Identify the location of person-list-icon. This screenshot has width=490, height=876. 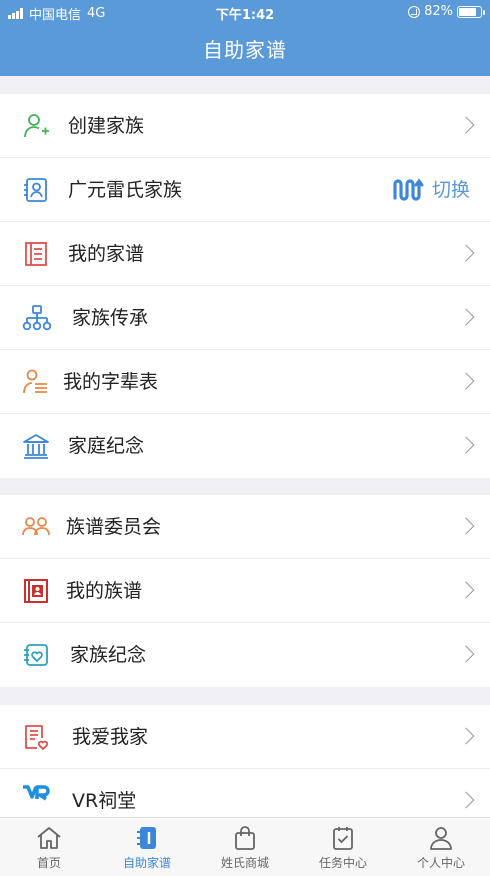
(36, 382).